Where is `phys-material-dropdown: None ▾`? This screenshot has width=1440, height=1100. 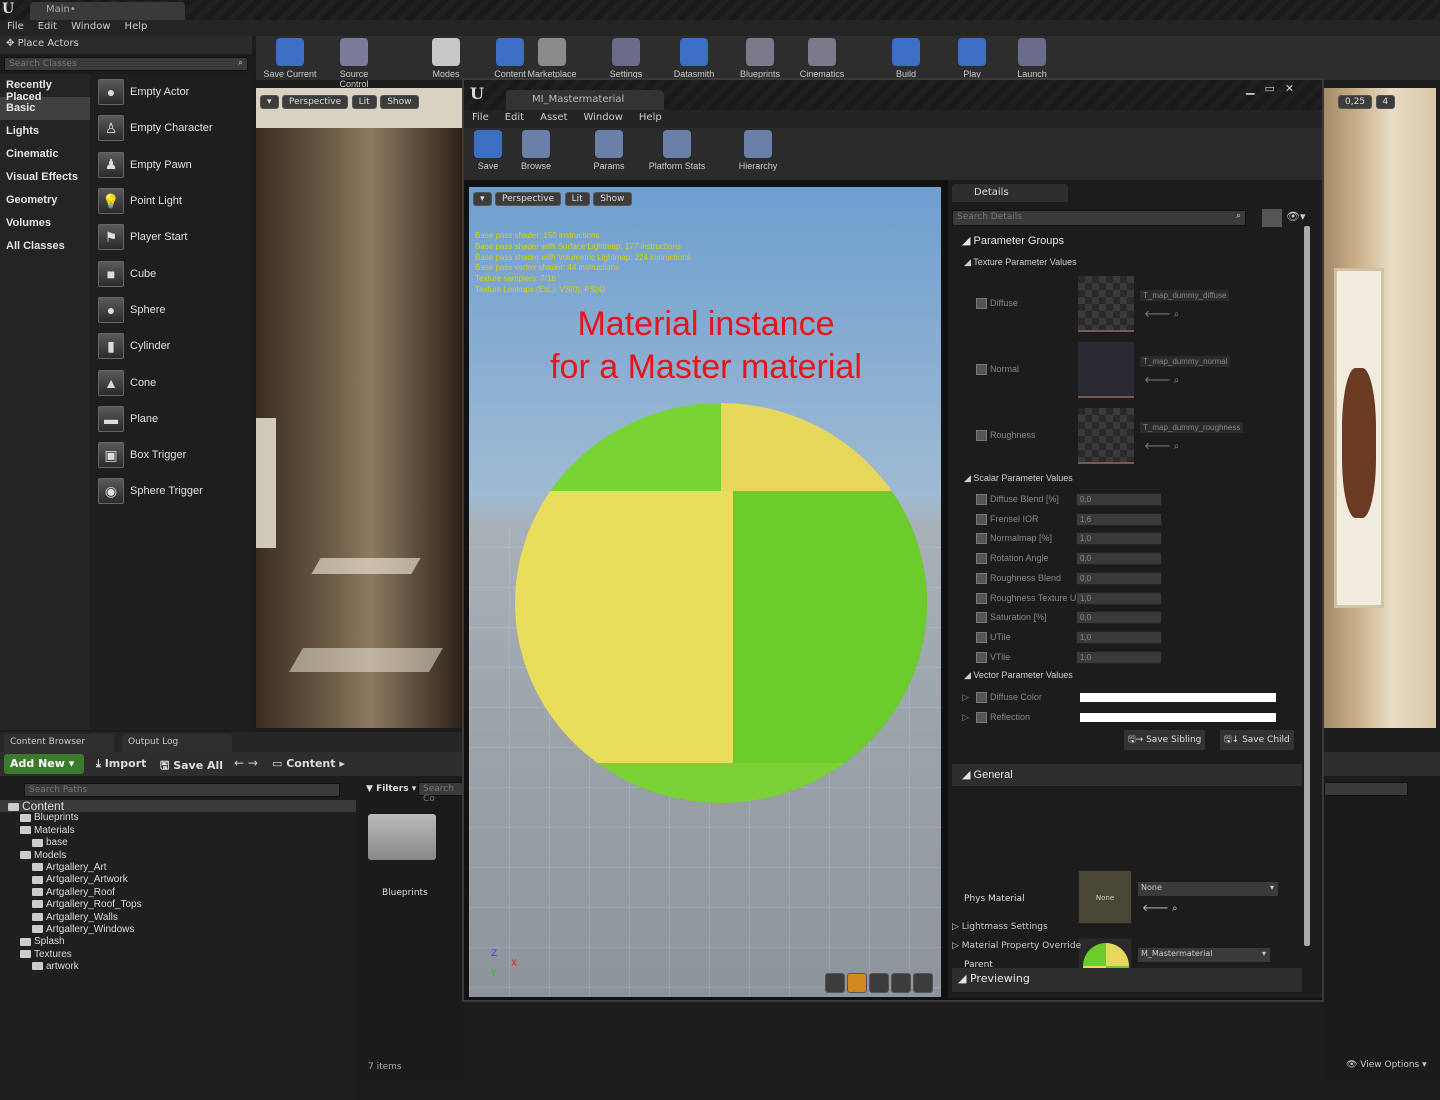
phys-material-dropdown: None ▾ is located at coordinates (1208, 889).